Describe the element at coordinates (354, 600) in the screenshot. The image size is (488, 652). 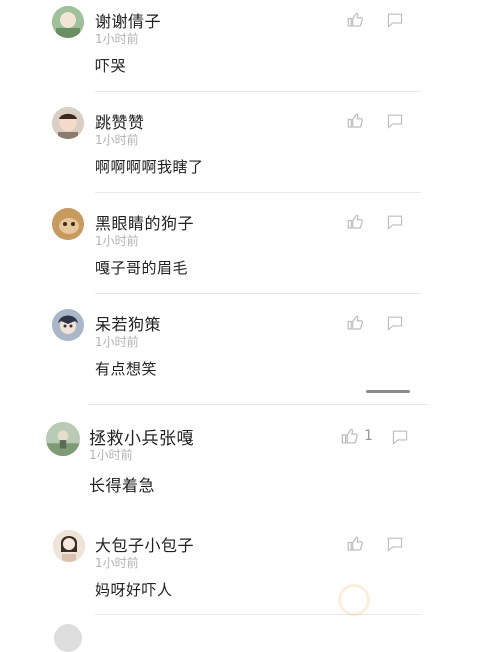
I see `watermark-circle-icon` at that location.